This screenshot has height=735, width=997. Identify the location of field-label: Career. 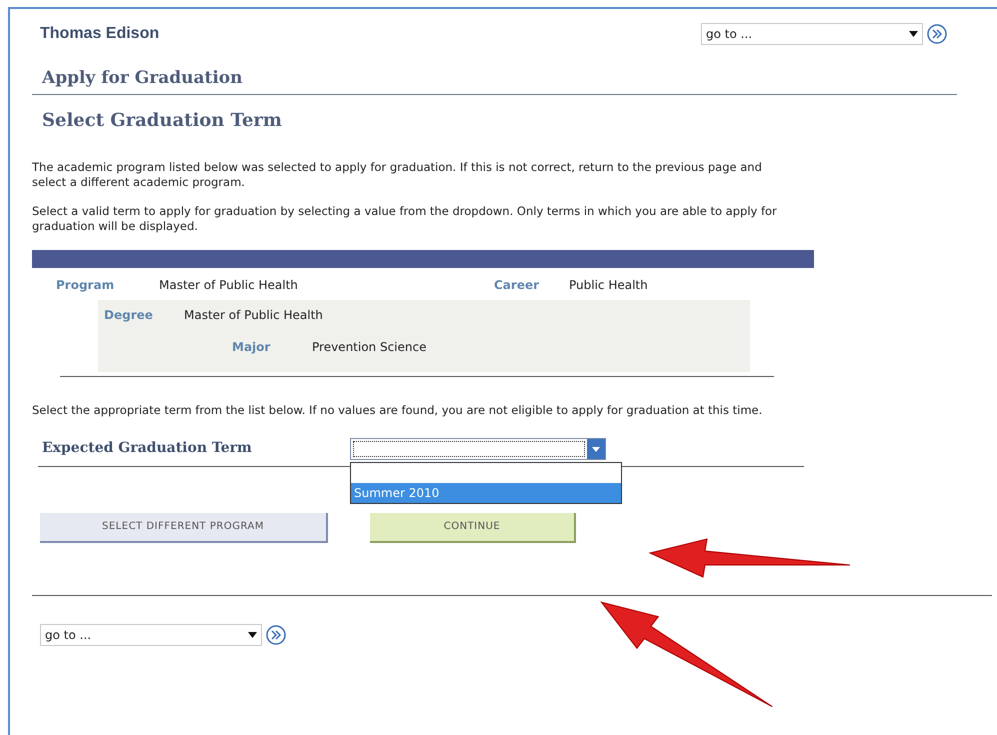
(517, 285).